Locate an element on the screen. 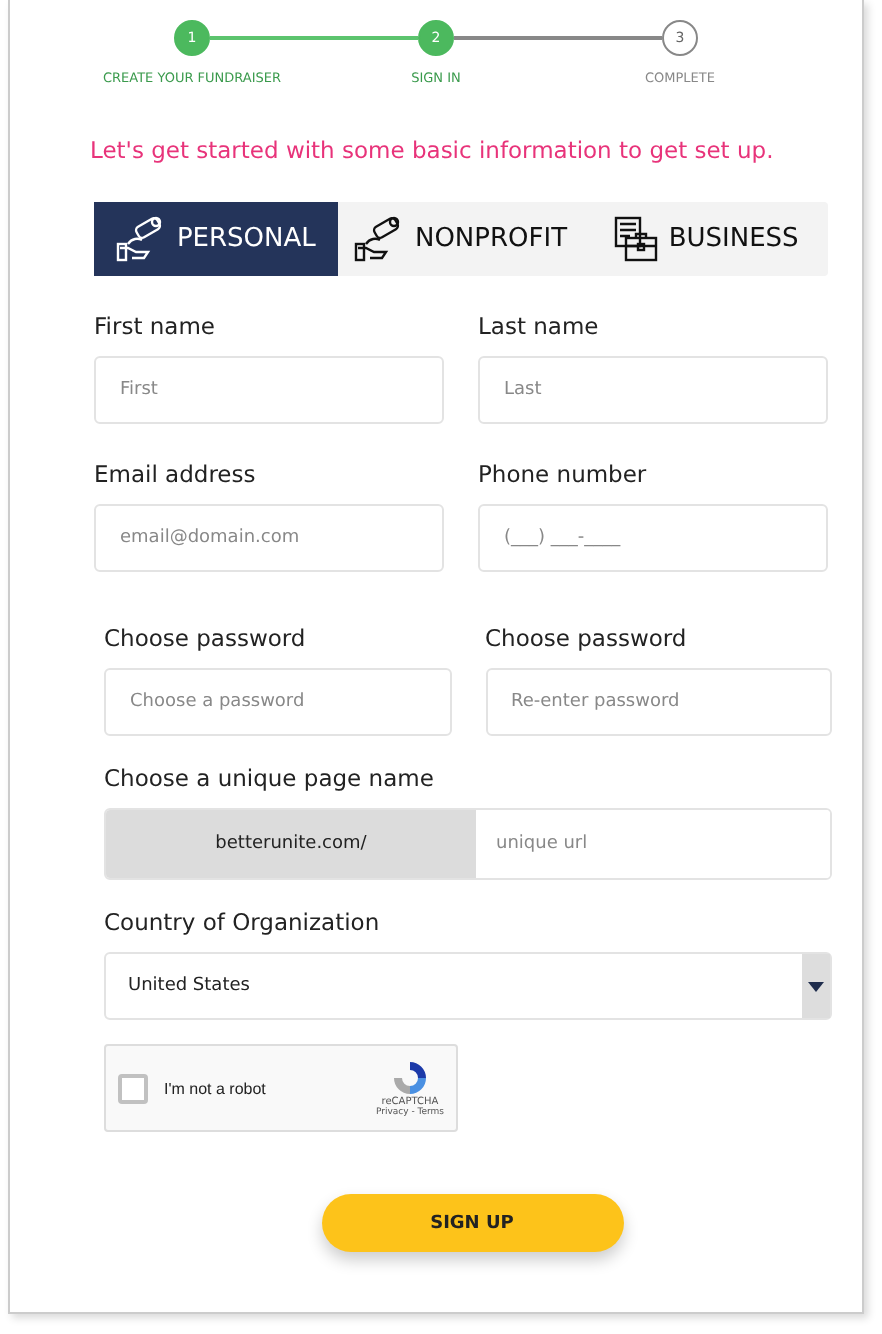 Image resolution: width=882 pixels, height=1334 pixels. account-type-tab: BUSINESS is located at coordinates (705, 239).